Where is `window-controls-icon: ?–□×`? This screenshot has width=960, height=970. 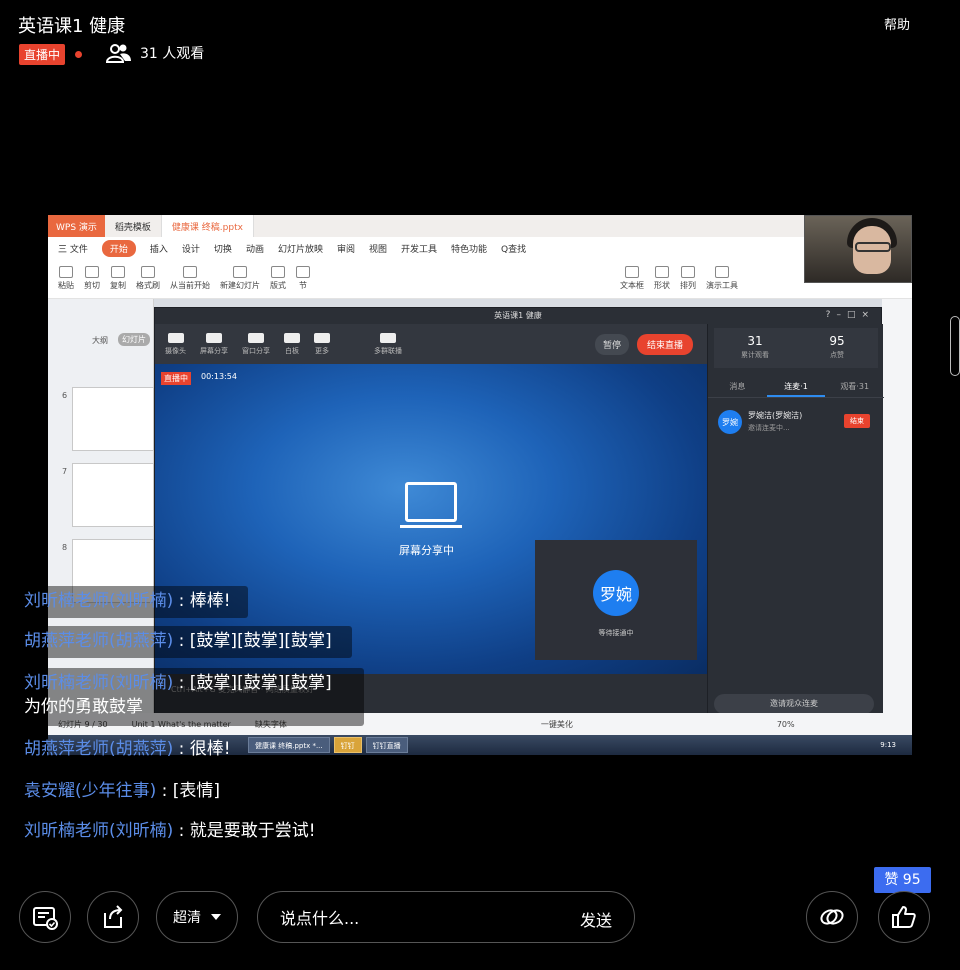 window-controls-icon: ?–□× is located at coordinates (850, 315).